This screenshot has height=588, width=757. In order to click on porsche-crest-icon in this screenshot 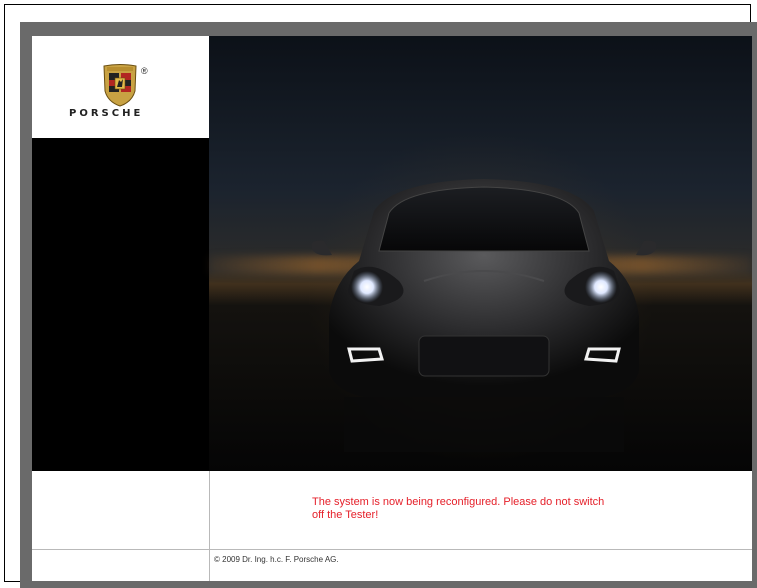, I will do `click(120, 85)`.